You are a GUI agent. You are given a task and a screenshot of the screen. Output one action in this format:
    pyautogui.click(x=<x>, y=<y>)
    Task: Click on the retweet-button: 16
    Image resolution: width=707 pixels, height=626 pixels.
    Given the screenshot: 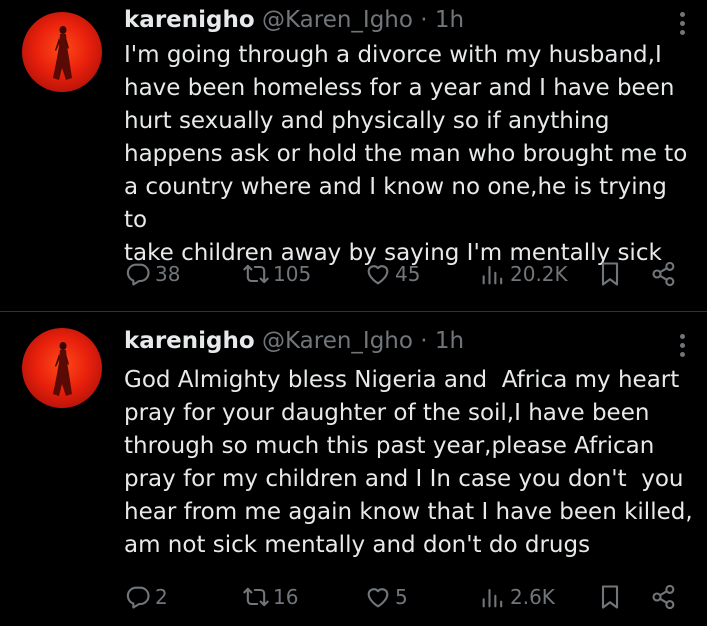 What is the action you would take?
    pyautogui.click(x=270, y=597)
    